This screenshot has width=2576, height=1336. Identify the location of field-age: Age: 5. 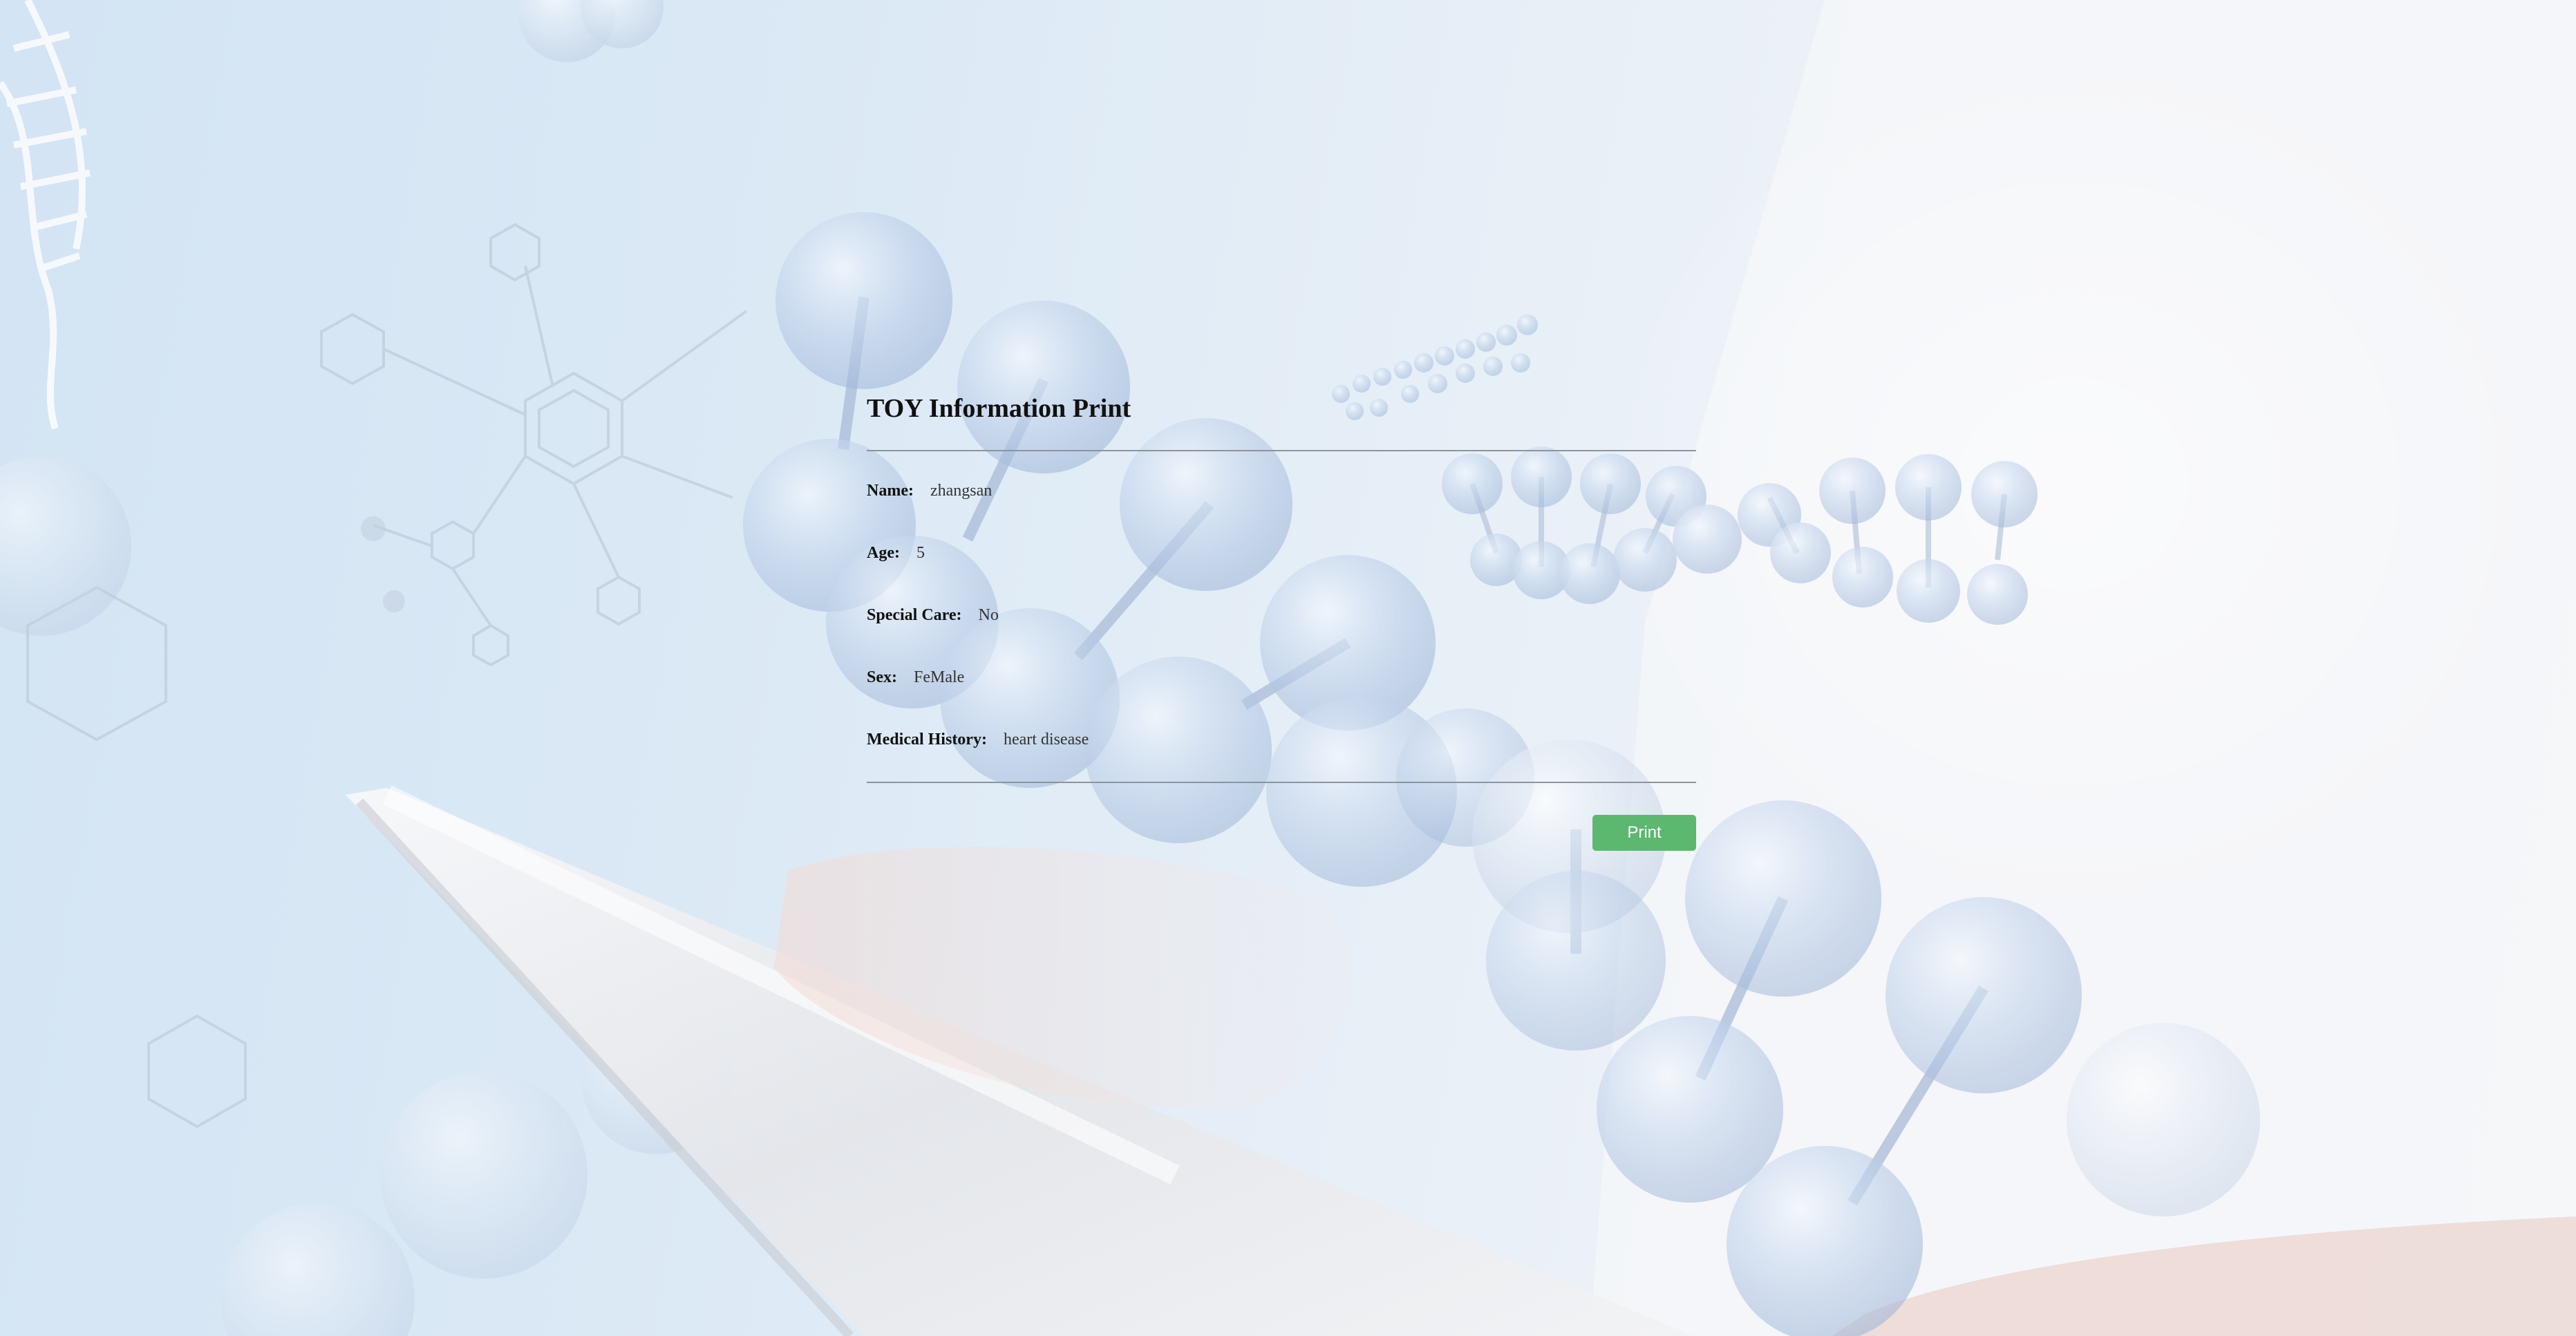
(1281, 569).